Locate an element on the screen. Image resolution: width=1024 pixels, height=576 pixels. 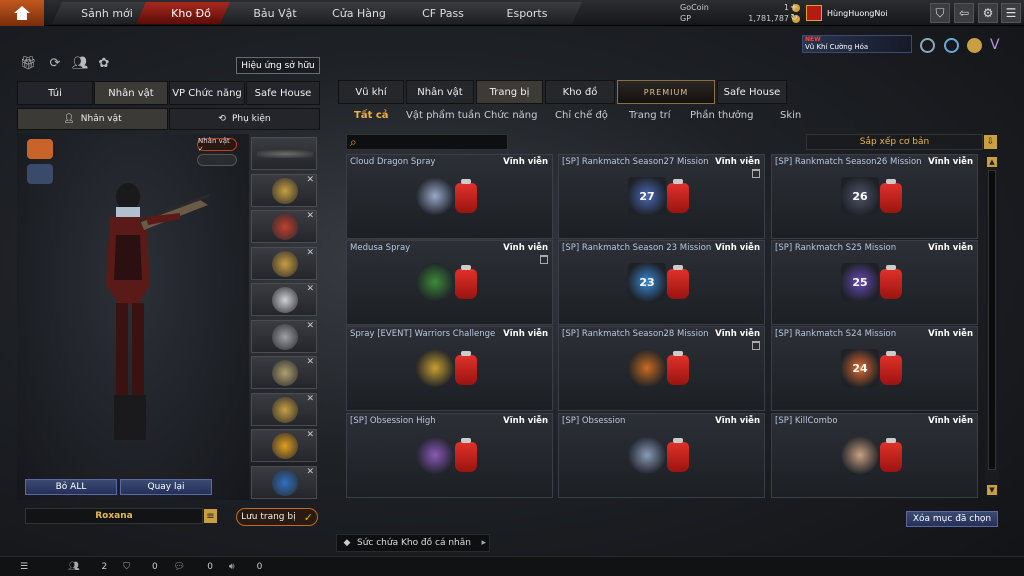
character-type-icon is located at coordinates (40, 149).